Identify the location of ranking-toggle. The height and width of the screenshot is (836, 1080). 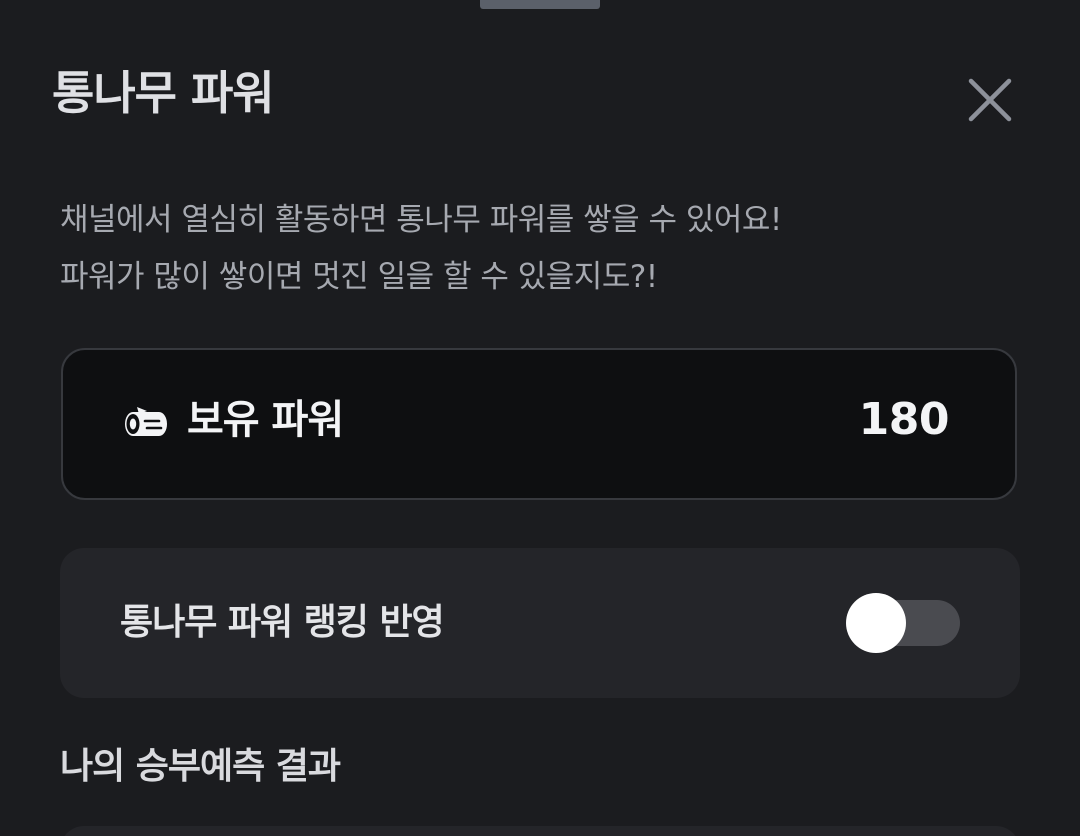
(904, 623).